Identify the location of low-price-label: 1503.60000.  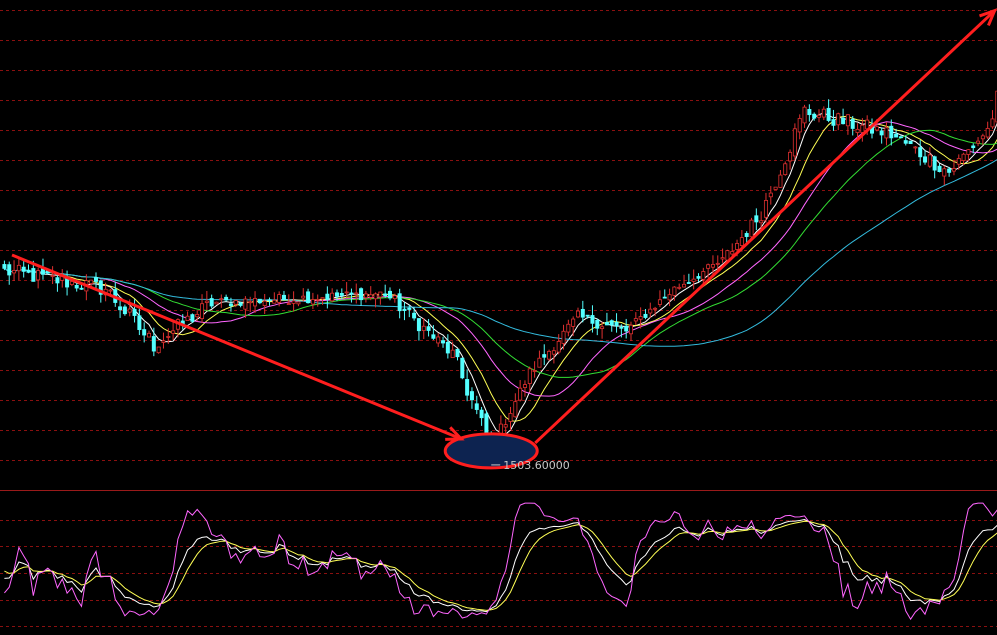
(536, 465).